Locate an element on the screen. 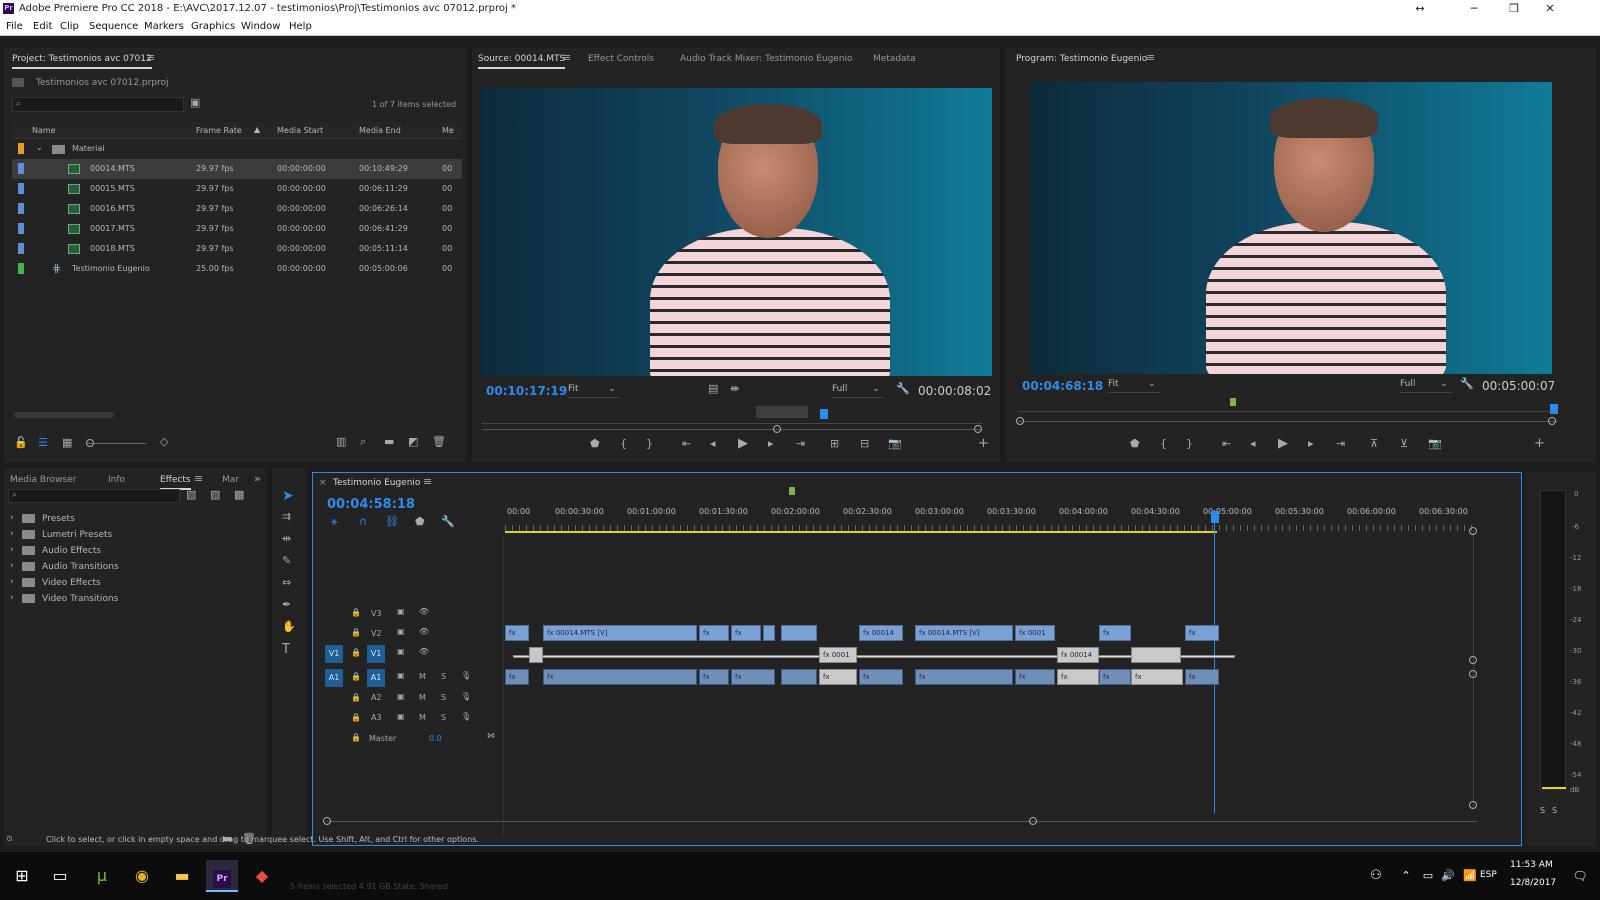 The width and height of the screenshot is (1600, 900). solo-left-button: S is located at coordinates (1542, 810).